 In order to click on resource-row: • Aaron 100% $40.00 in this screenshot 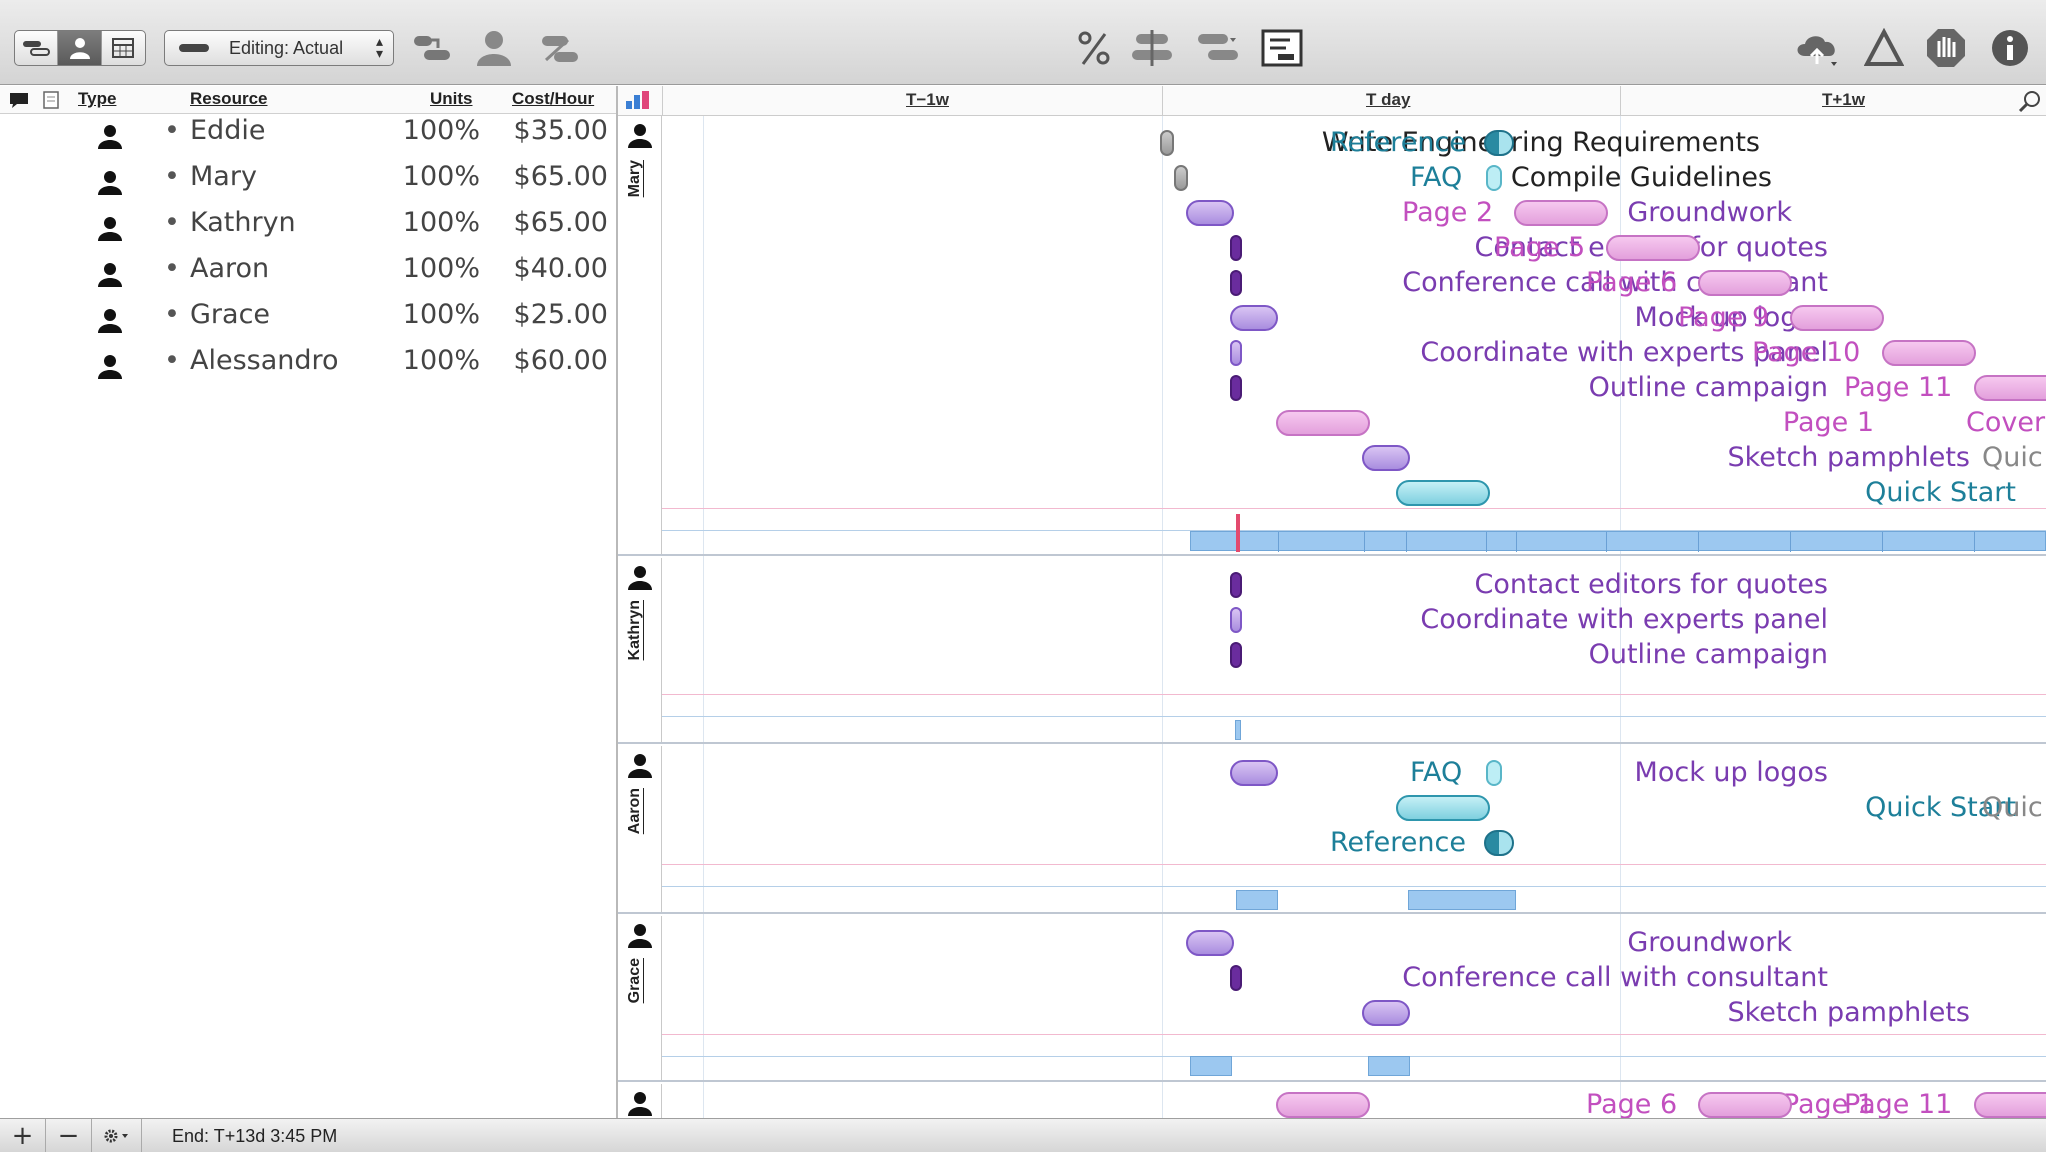, I will do `click(308, 276)`.